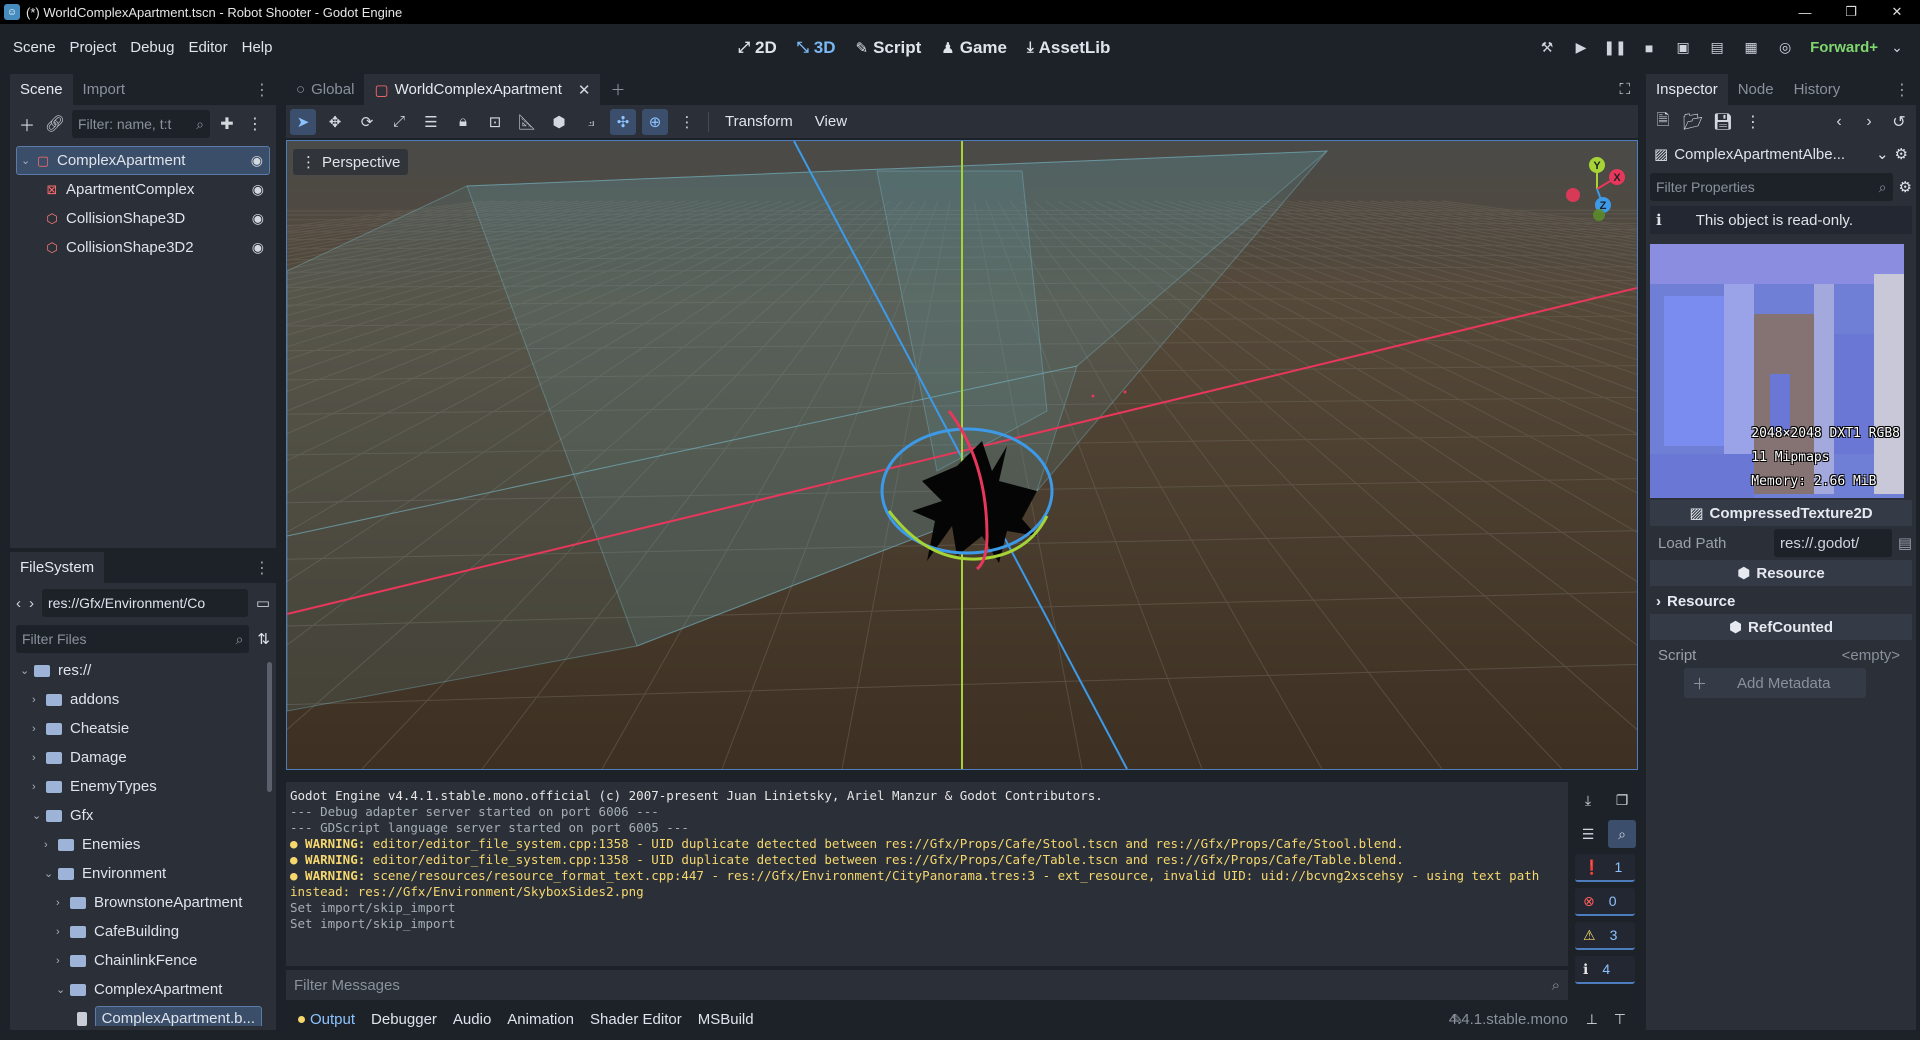  Describe the element at coordinates (104, 89) in the screenshot. I see `tab-import: Import` at that location.